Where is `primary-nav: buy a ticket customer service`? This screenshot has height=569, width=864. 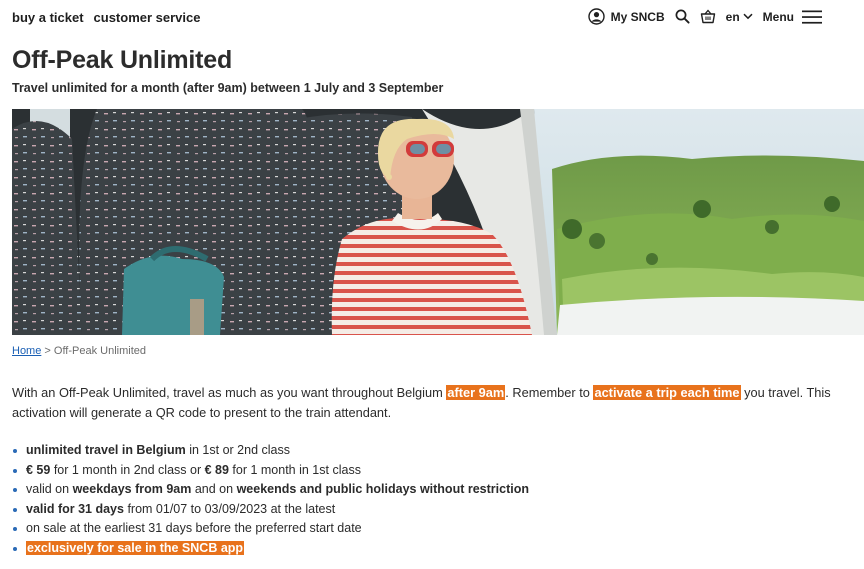
primary-nav: buy a ticket customer service is located at coordinates (106, 17).